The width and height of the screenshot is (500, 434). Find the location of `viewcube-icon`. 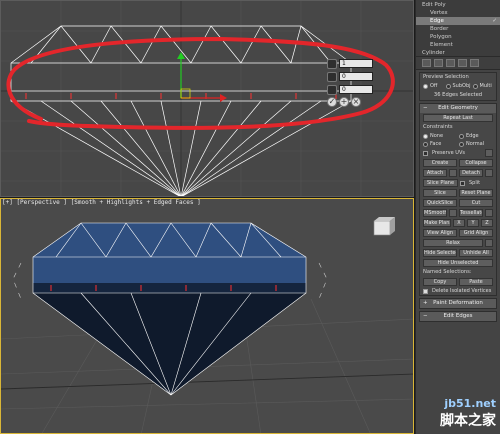

viewcube-icon is located at coordinates (384, 226).